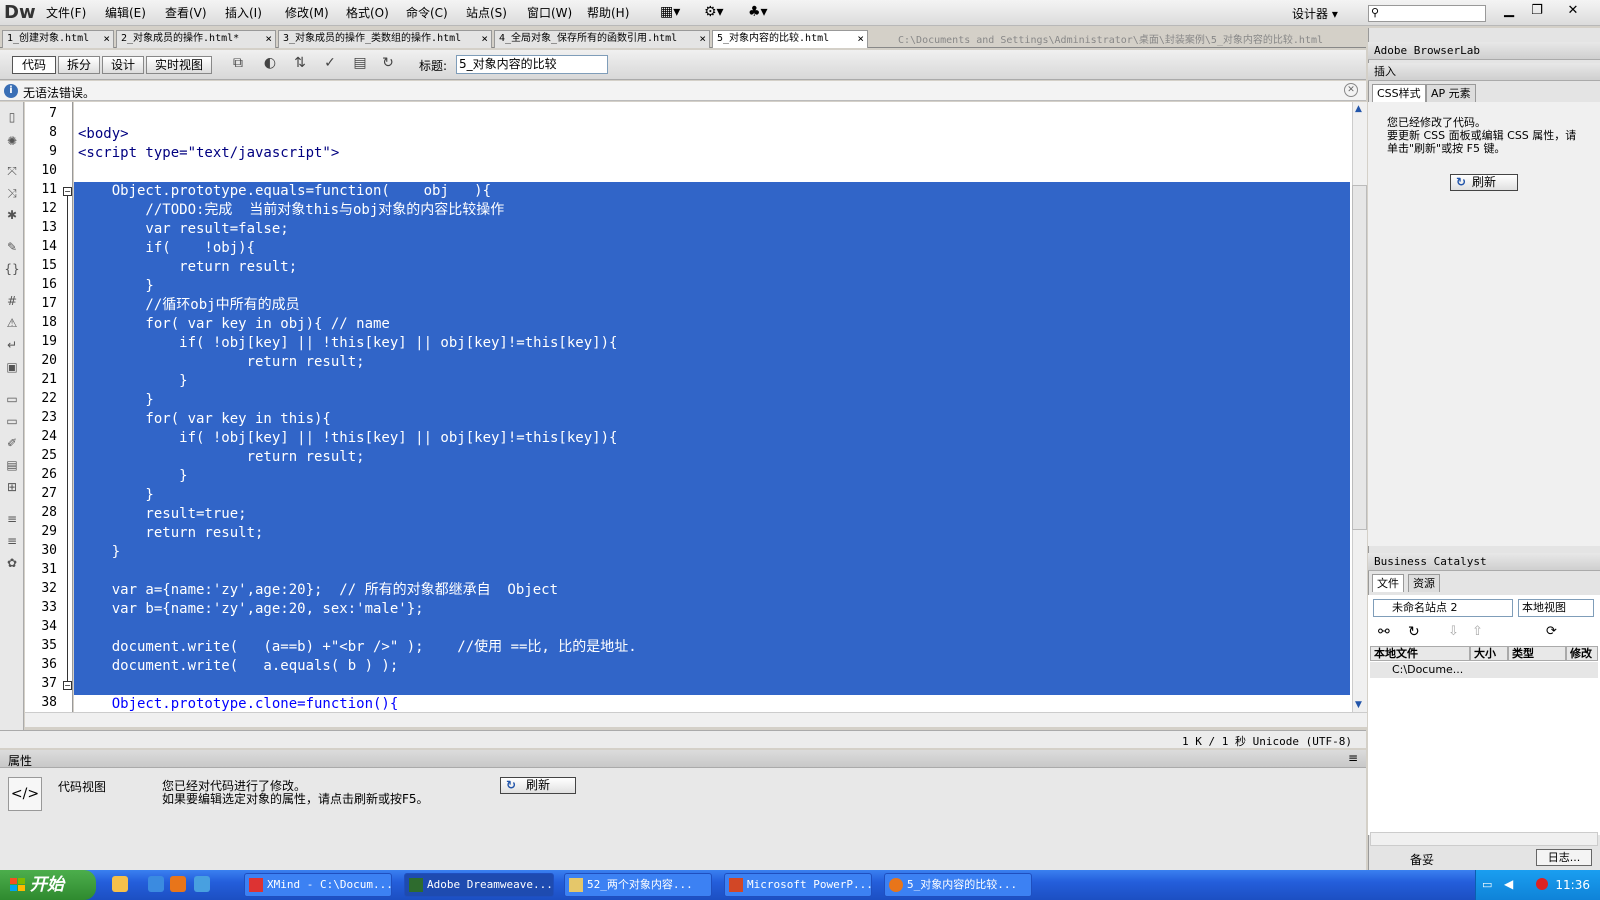 Image resolution: width=1600 pixels, height=900 pixels. I want to click on record-icon, so click(1542, 884).